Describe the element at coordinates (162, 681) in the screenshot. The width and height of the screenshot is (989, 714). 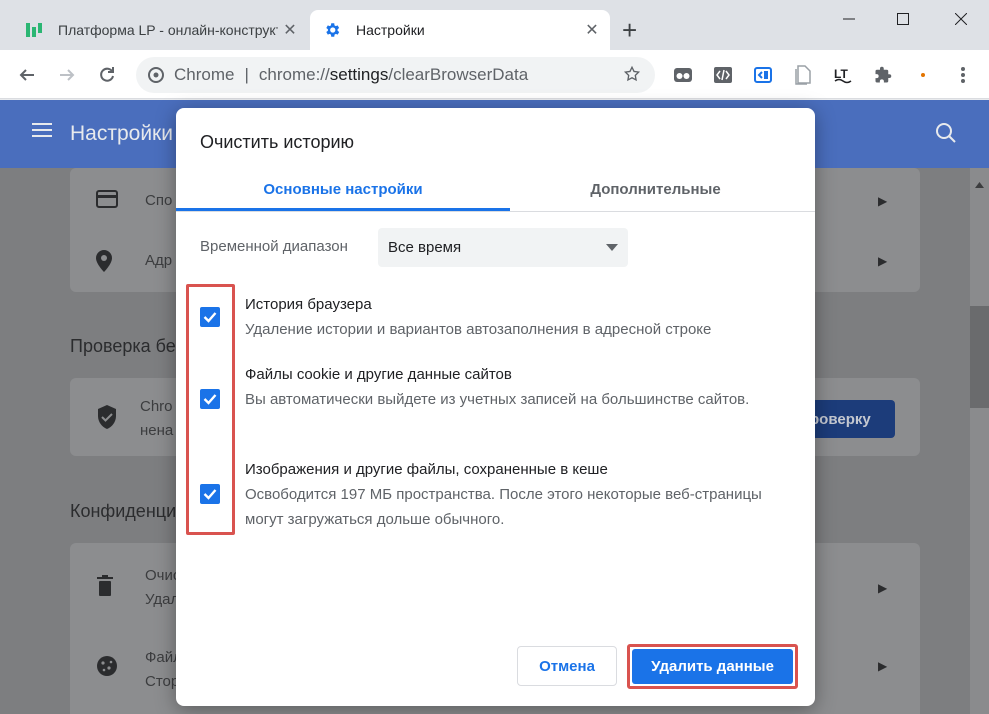
I see `row-sublabel: Стор` at that location.